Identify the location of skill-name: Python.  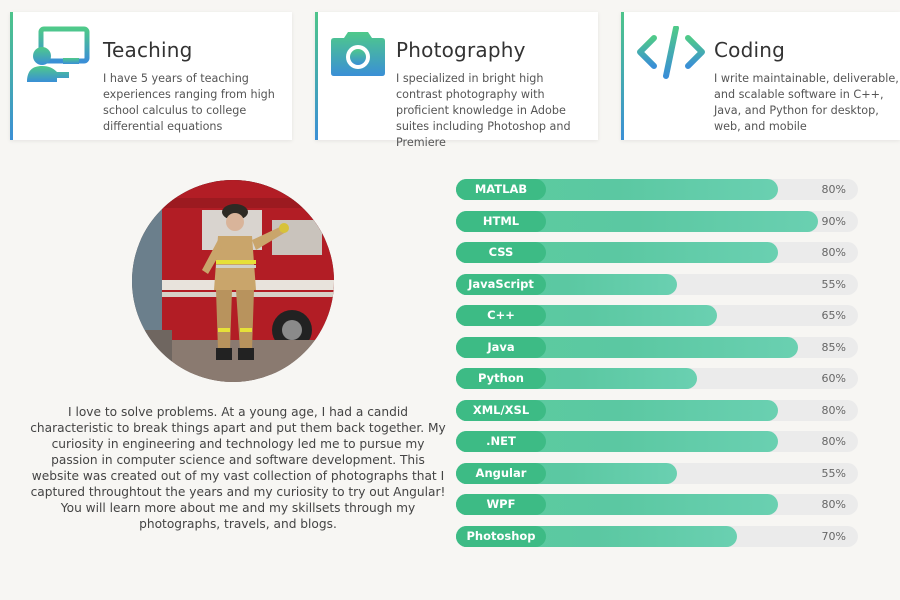
(501, 379).